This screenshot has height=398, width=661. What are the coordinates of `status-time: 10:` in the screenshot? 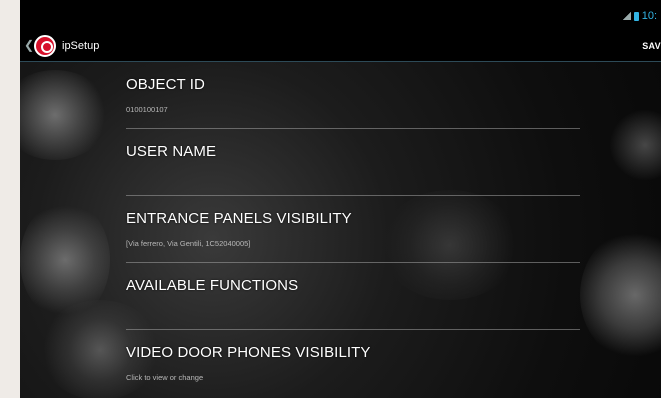 It's located at (649, 16).